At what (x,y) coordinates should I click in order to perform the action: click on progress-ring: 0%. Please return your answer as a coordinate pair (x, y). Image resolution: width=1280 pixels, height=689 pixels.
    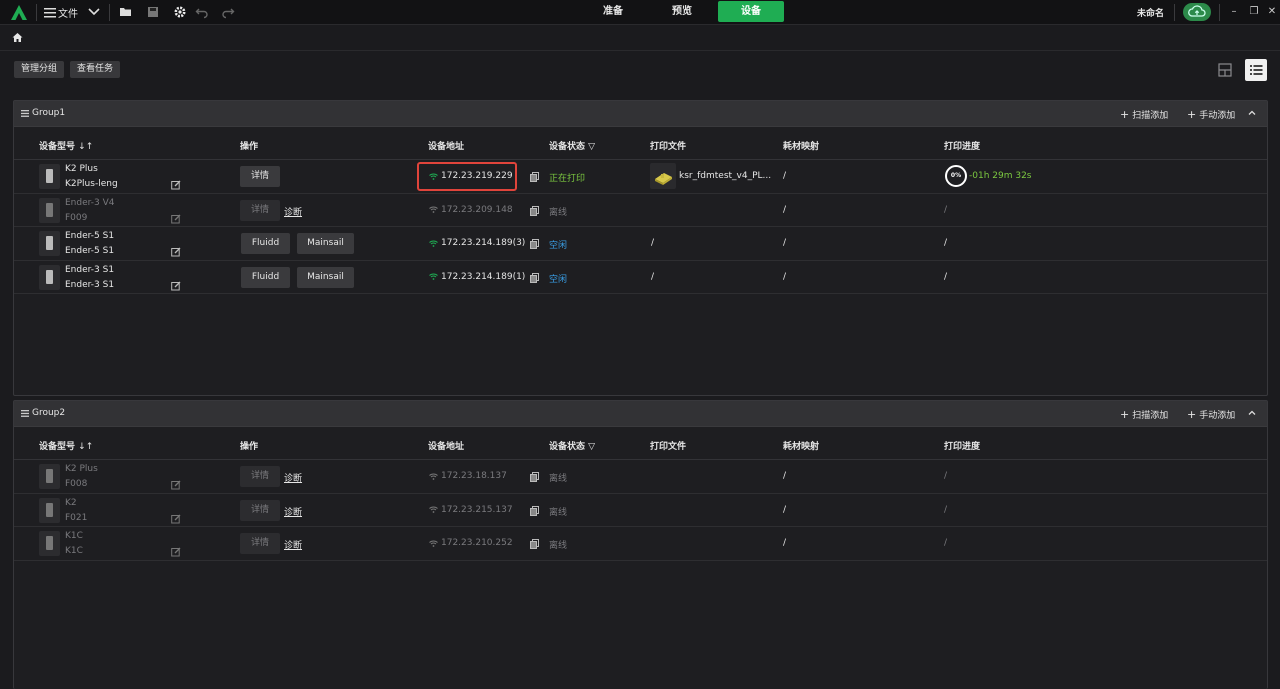
    Looking at the image, I should click on (956, 176).